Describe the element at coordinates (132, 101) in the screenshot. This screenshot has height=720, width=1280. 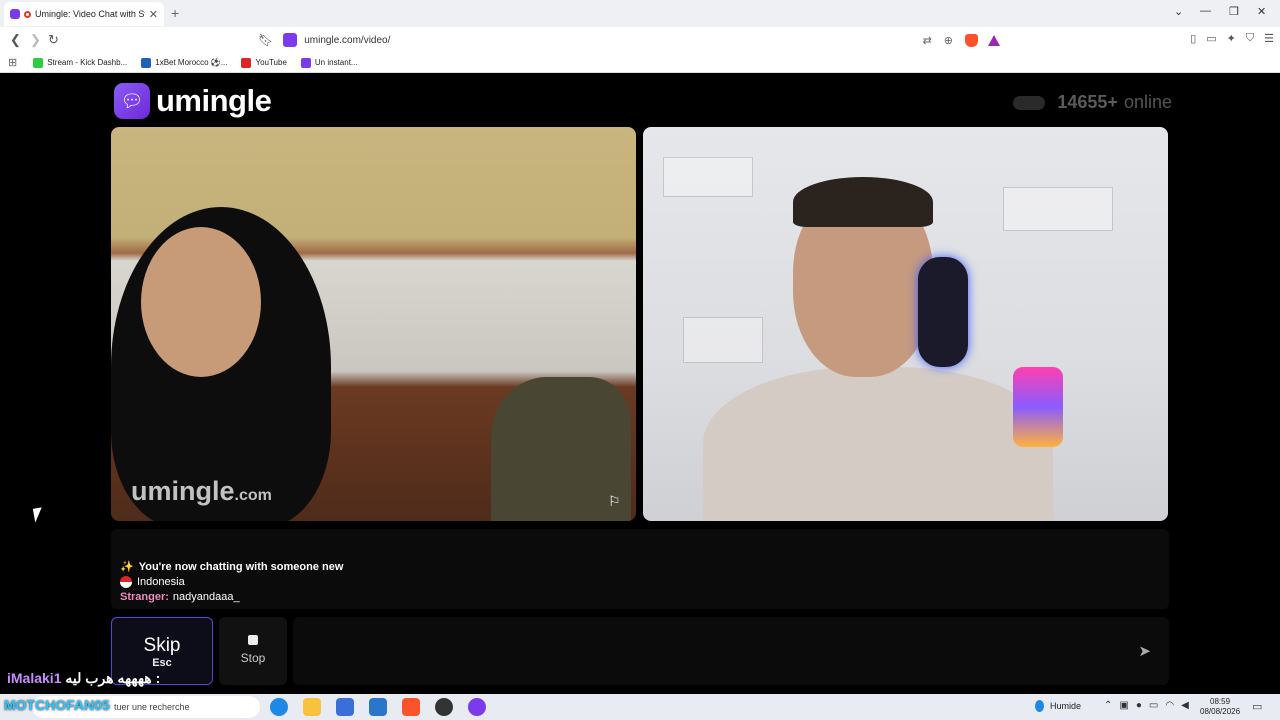
I see `chat-bubble-icon: 💬︎` at that location.